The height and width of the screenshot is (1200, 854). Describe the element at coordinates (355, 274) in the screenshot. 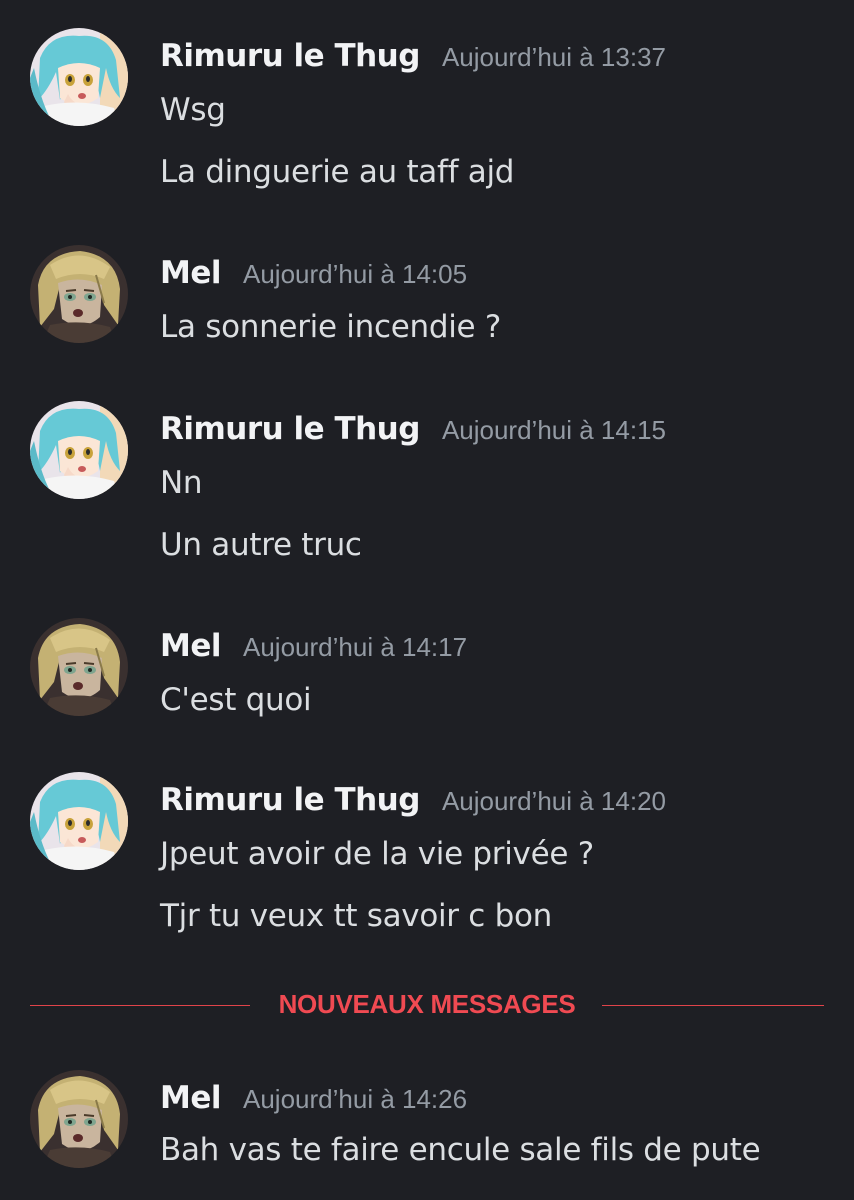

I see `timestamp: Aujourd’hui à 14:05` at that location.